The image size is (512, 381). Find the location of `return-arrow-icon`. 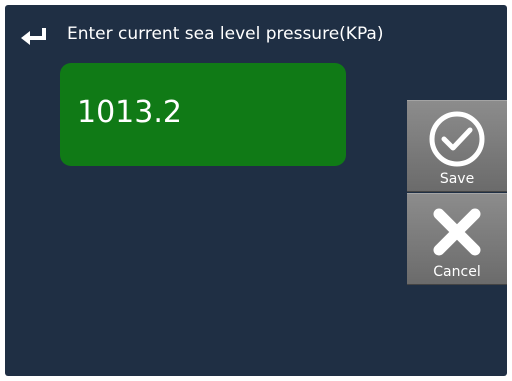

return-arrow-icon is located at coordinates (33, 36).